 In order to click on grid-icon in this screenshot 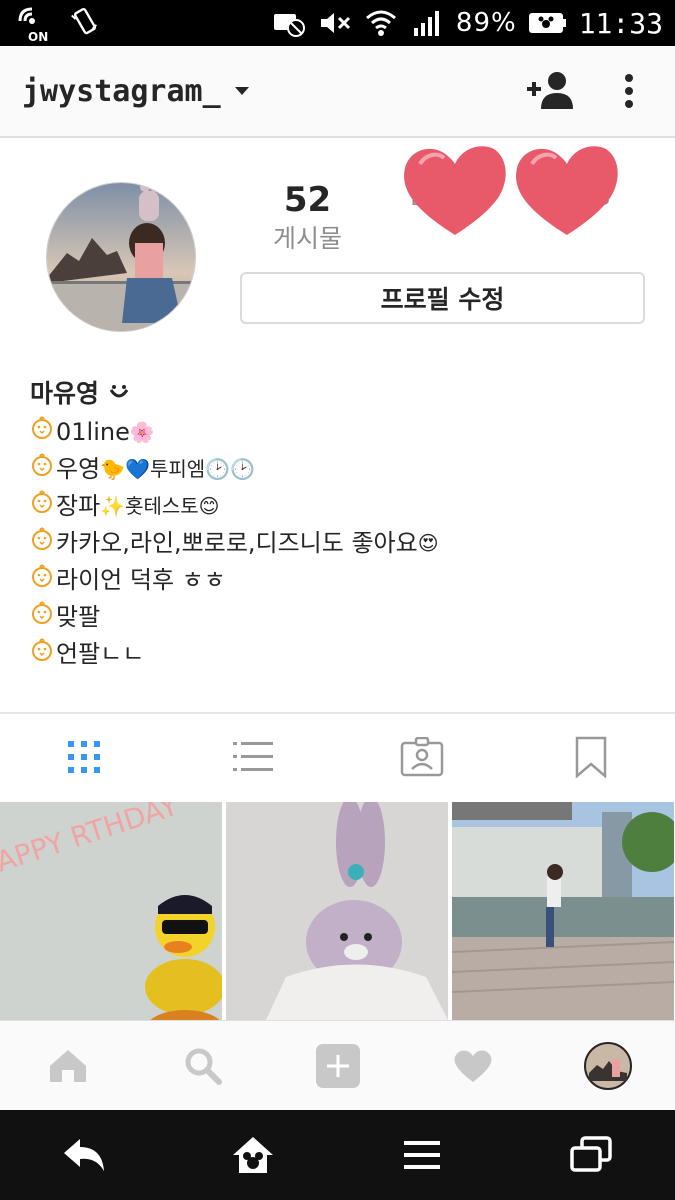, I will do `click(84, 757)`.